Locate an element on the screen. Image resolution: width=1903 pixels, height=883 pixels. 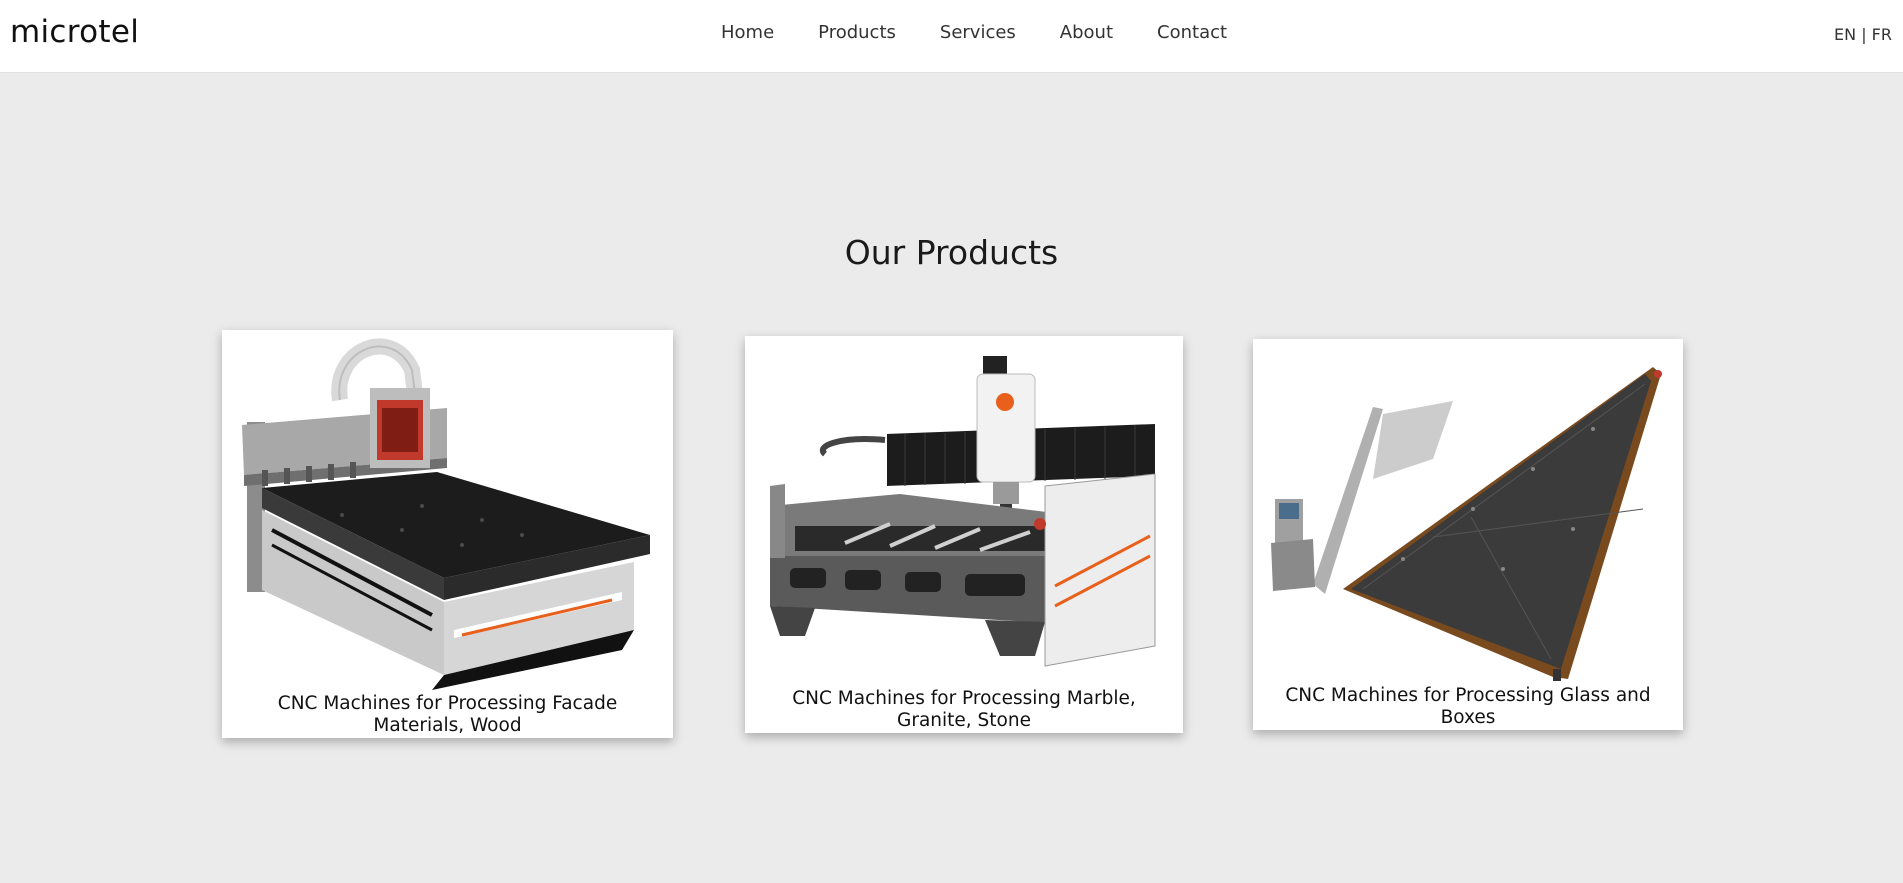
nav-home: Home is located at coordinates (747, 32).